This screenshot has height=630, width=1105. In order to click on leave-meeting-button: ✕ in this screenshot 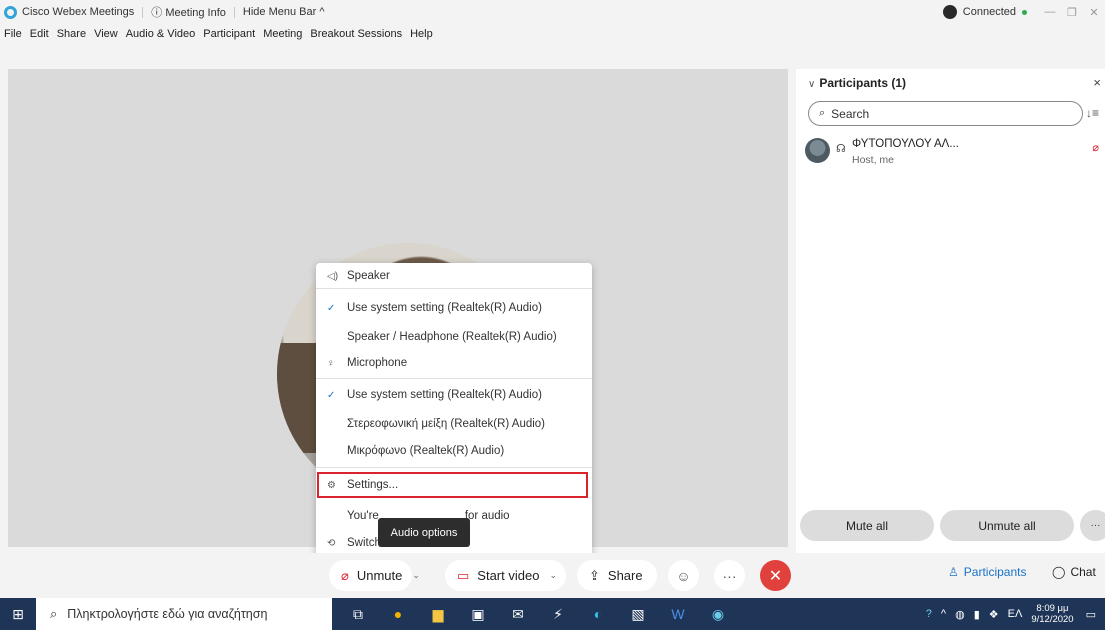, I will do `click(775, 575)`.